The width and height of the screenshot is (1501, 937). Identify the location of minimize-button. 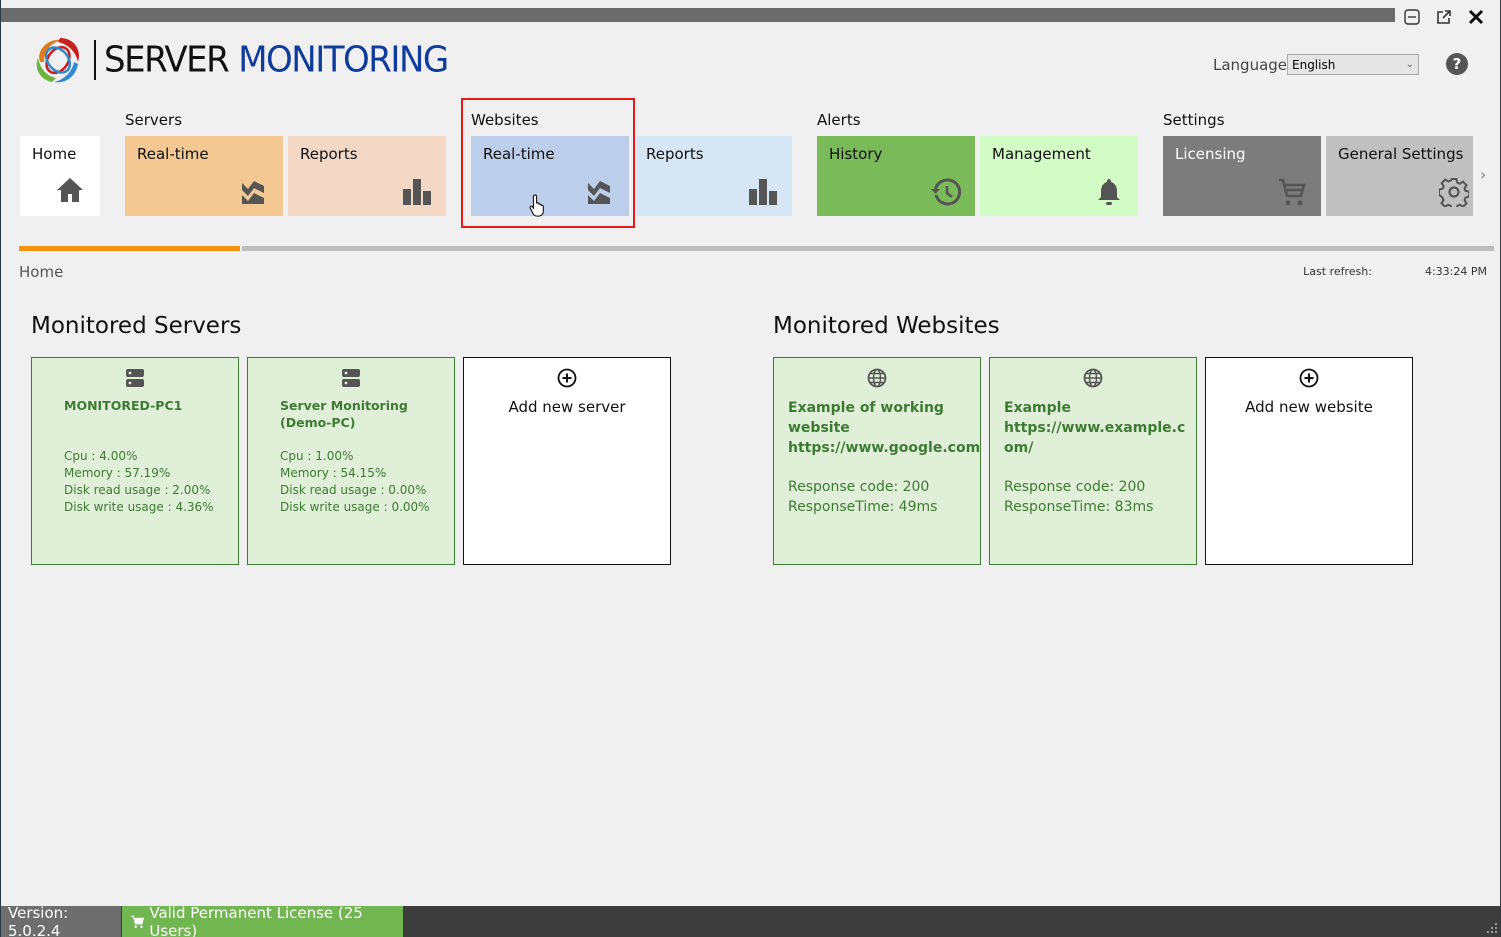
(1412, 17).